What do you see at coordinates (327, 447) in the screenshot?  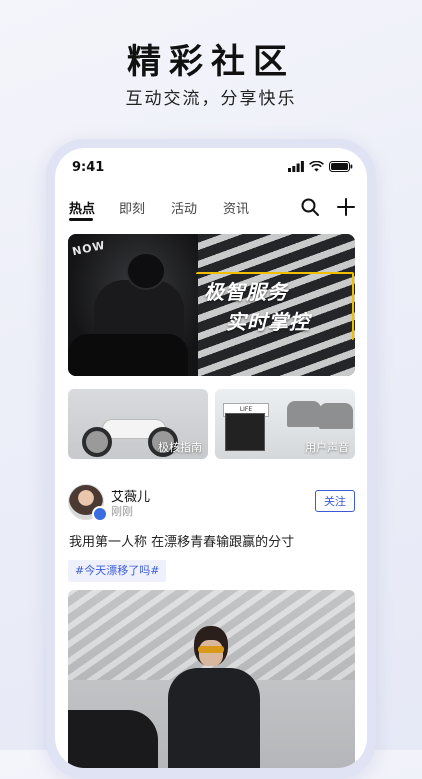 I see `card-user-voice-label: 用户声音` at bounding box center [327, 447].